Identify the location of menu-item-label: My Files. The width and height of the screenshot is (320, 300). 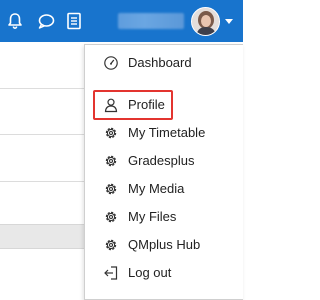
(152, 216).